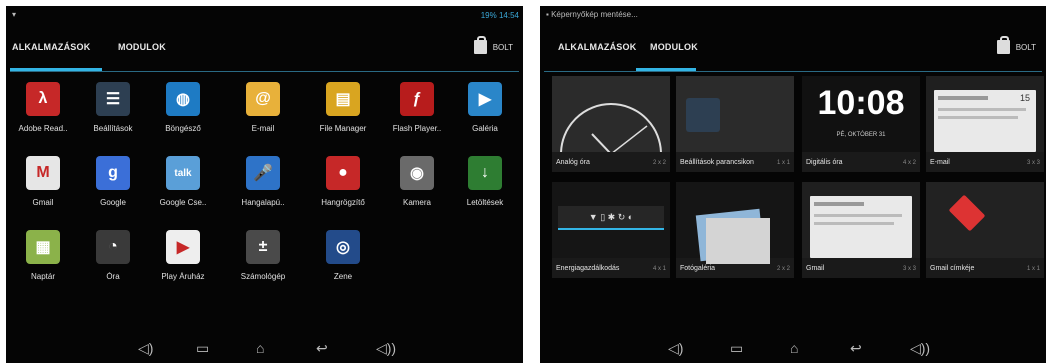 The width and height of the screenshot is (1046, 363). What do you see at coordinates (480, 45) in the screenshot?
I see `shopping-bag-icon` at bounding box center [480, 45].